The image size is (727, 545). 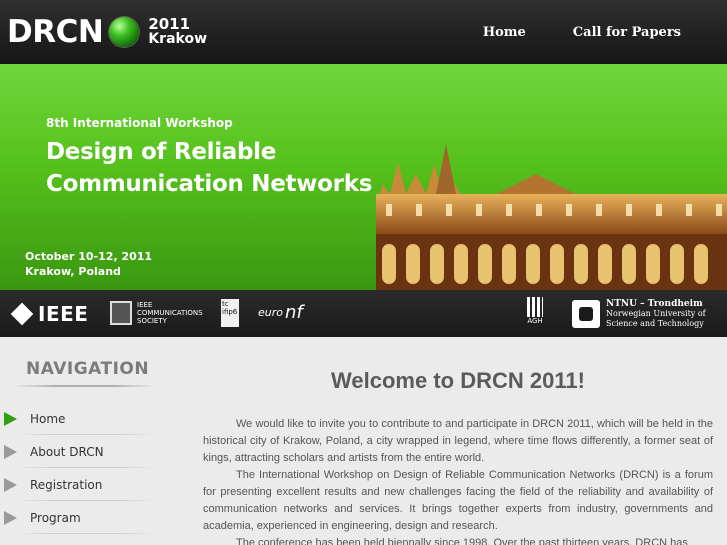 I want to click on comsoc-line-3: SOCIETY, so click(x=152, y=321).